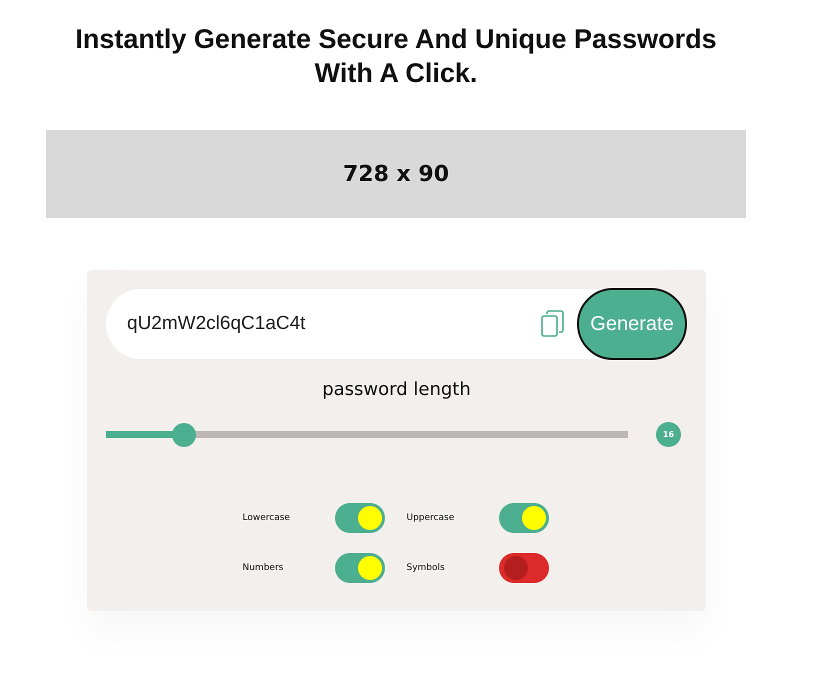 This screenshot has height=689, width=820. Describe the element at coordinates (431, 518) in the screenshot. I see `option-label: Uppercase` at that location.